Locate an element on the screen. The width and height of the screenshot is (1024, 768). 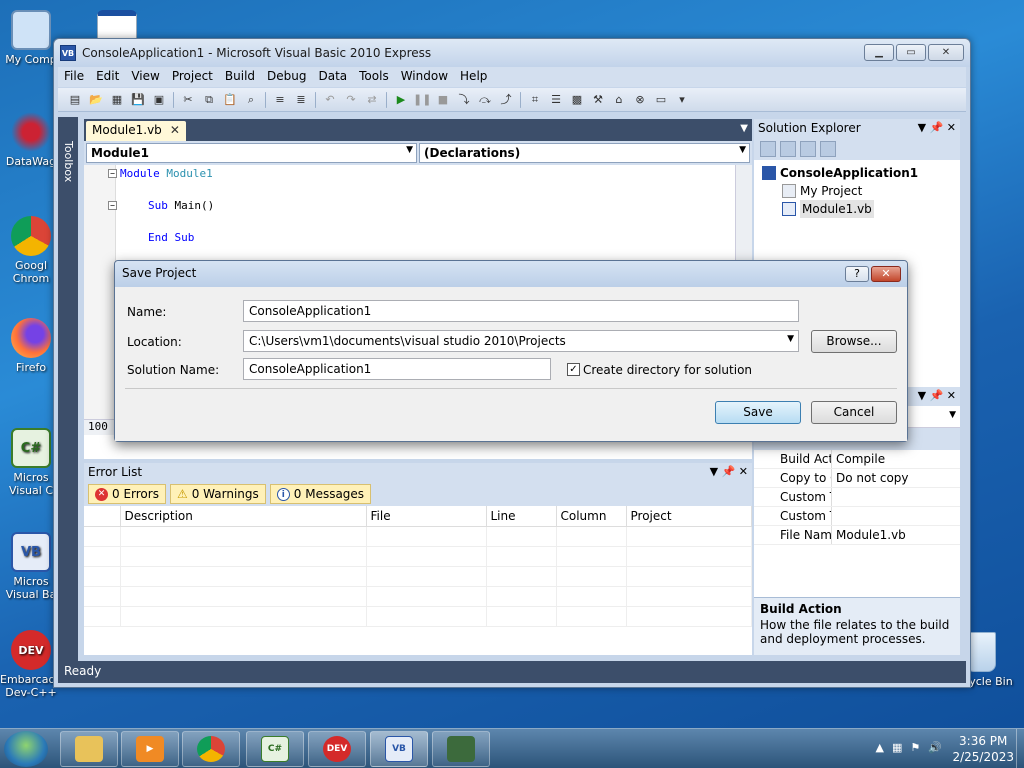
undo-icon: ↶ is located at coordinates (330, 100).